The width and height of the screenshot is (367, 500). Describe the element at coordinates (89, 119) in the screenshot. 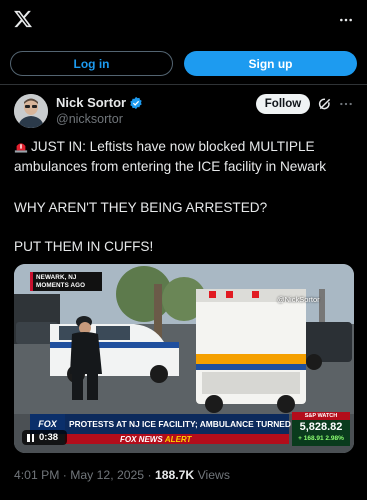

I see `author-handle: @nicksortor` at that location.